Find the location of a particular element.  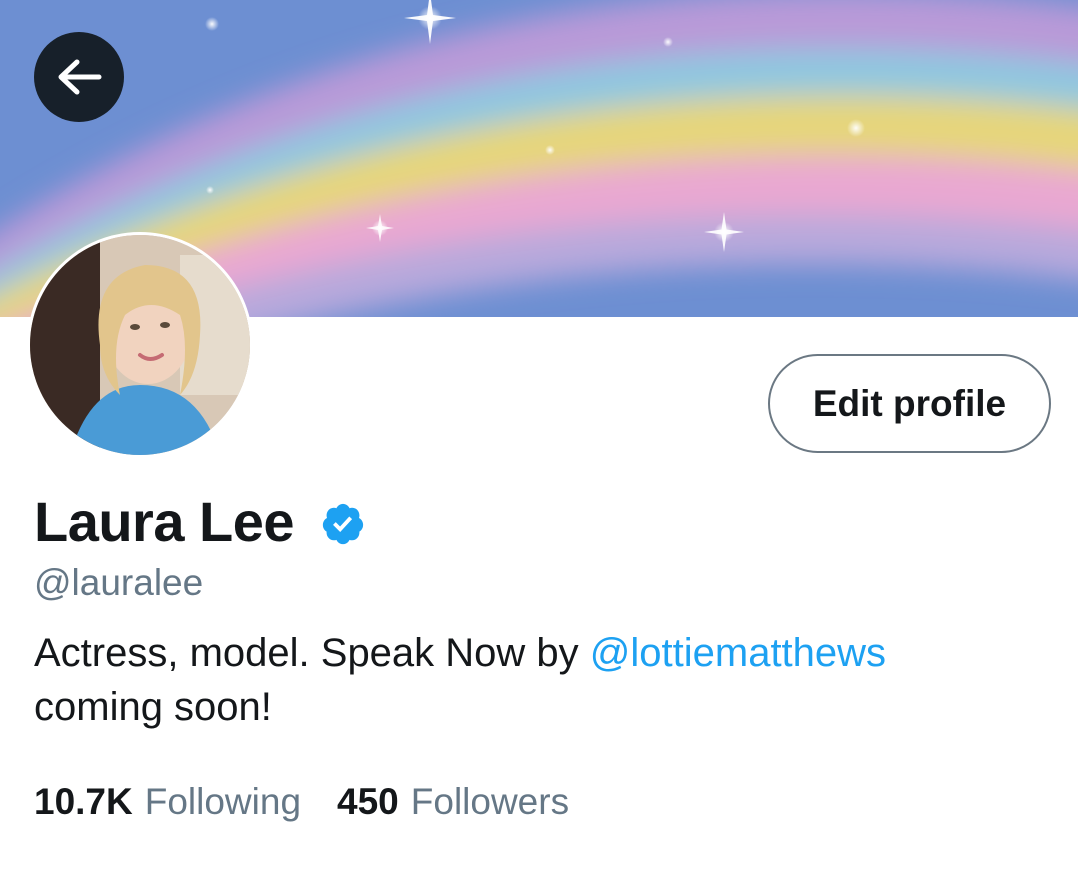

verified-badge-icon is located at coordinates (343, 524).